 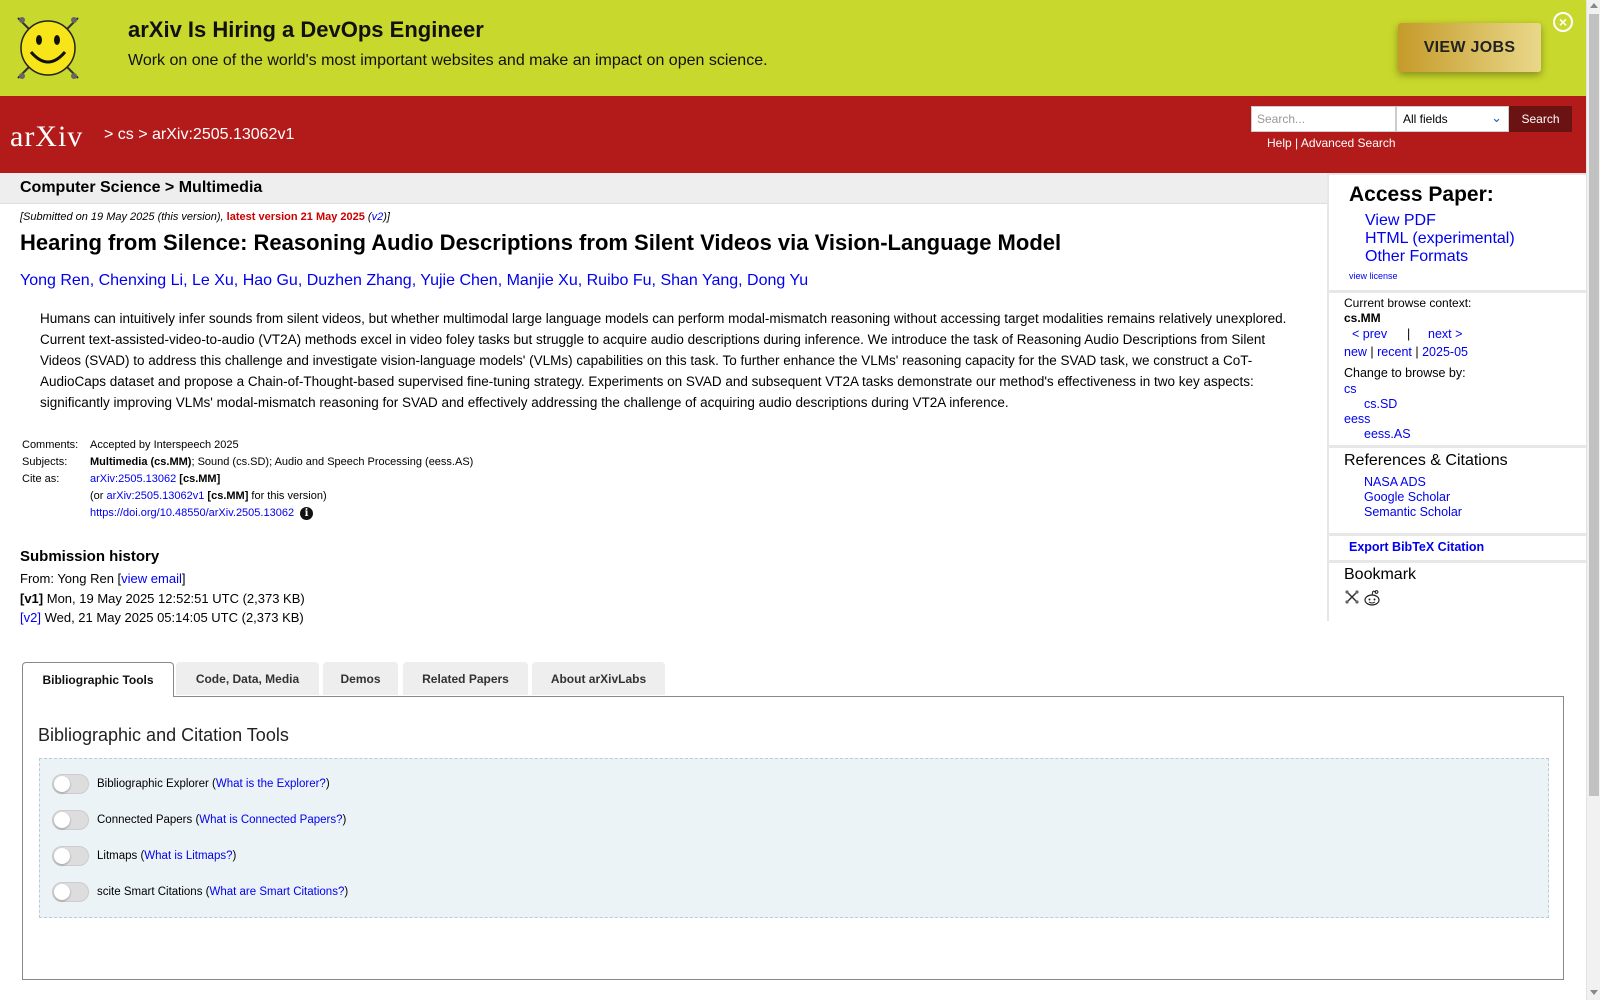 What do you see at coordinates (1352, 597) in the screenshot?
I see `bibsonomy-icon` at bounding box center [1352, 597].